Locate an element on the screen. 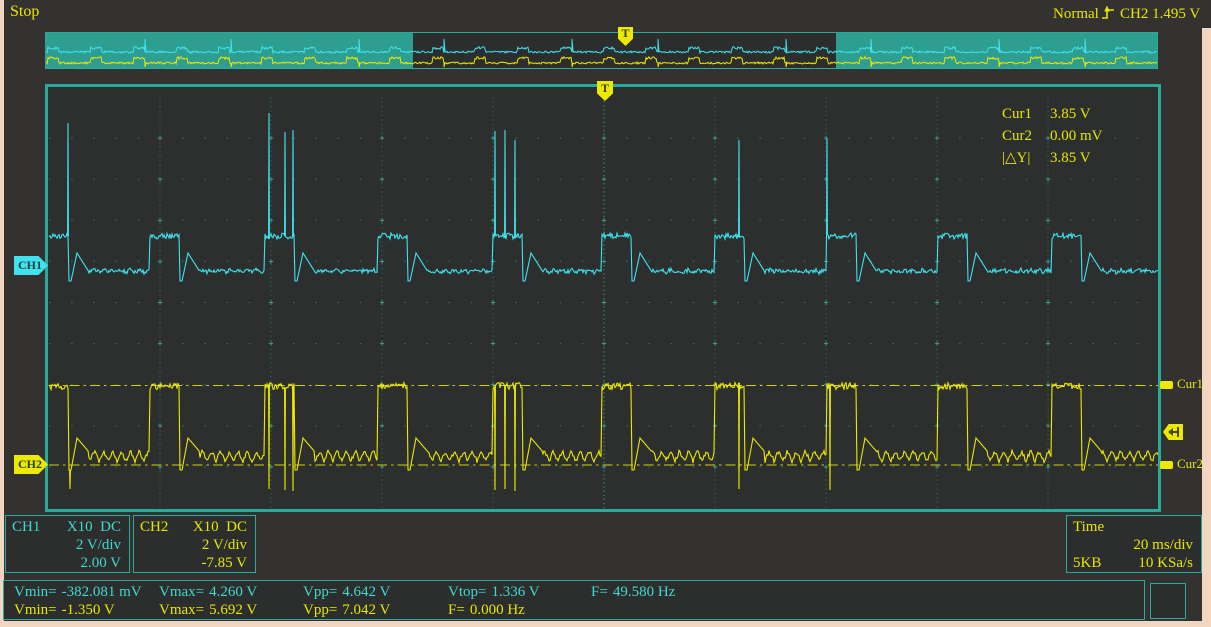  overview-waveforms is located at coordinates (601, 50).